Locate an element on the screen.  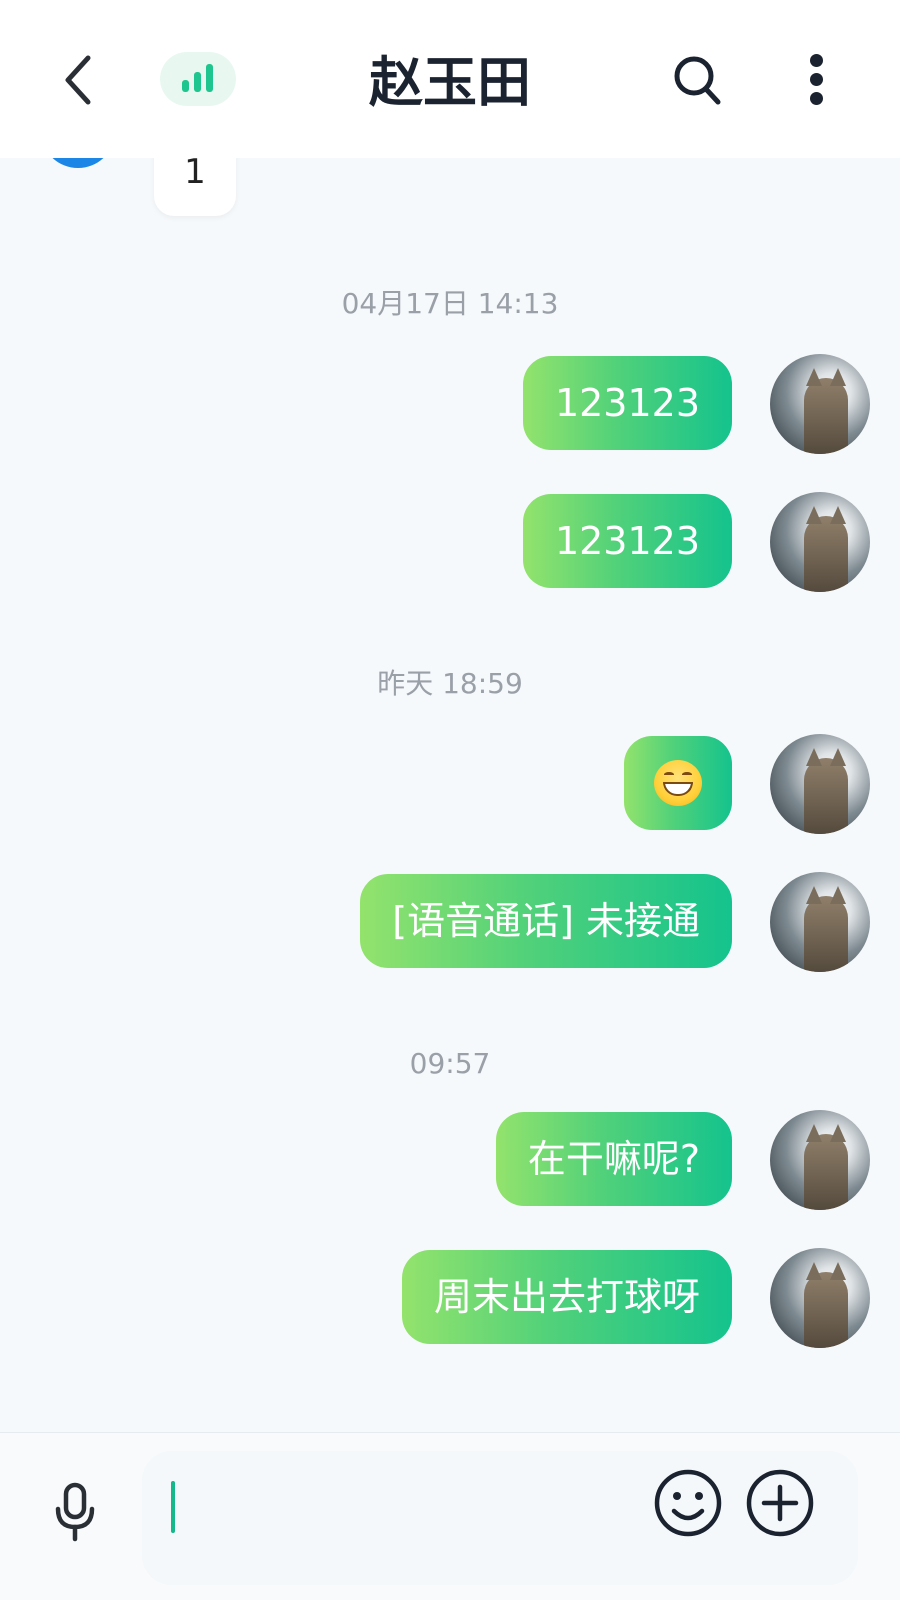
plus-circle-icon is located at coordinates (780, 1503).